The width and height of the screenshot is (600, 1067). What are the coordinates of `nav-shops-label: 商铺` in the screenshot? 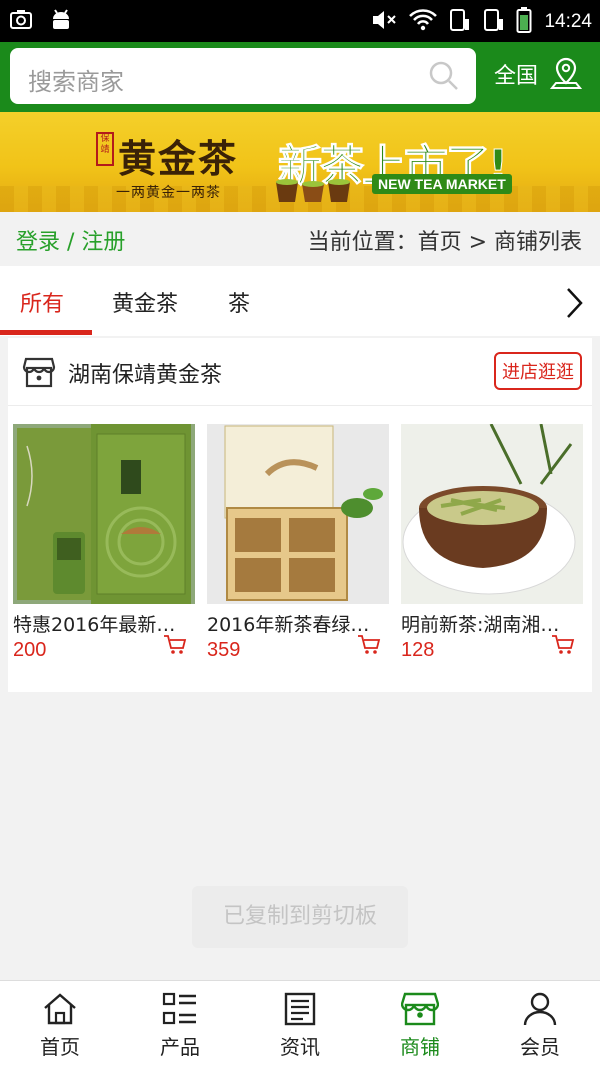 It's located at (420, 1047).